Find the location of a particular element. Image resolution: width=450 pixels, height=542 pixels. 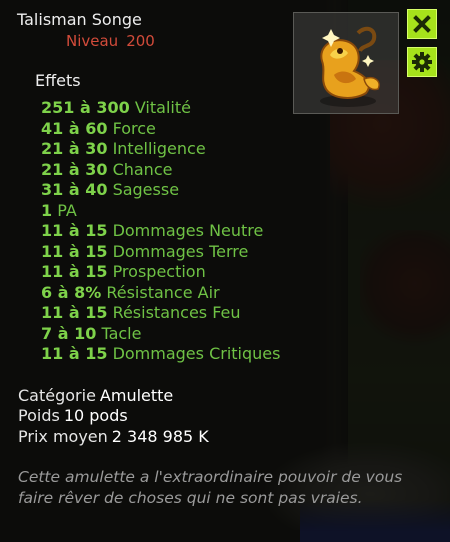

settings-button is located at coordinates (422, 62).